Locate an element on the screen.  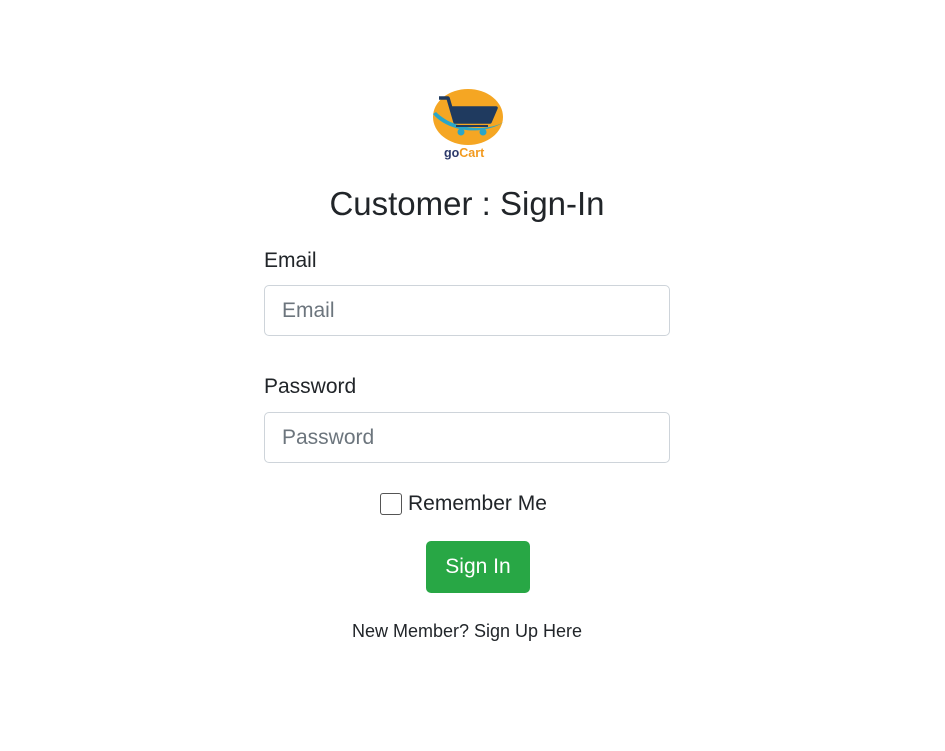
shopping-cart-logo-icon is located at coordinates (468, 117).